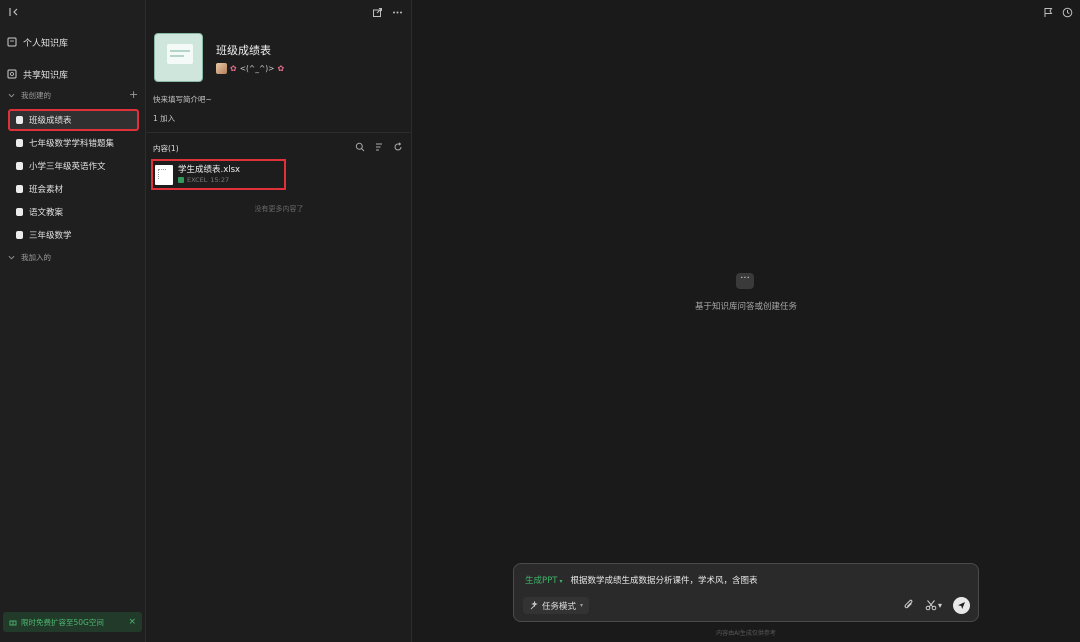  I want to click on file-item: 学生成绩表.xlsx EXCEL 15:27, so click(218, 174).